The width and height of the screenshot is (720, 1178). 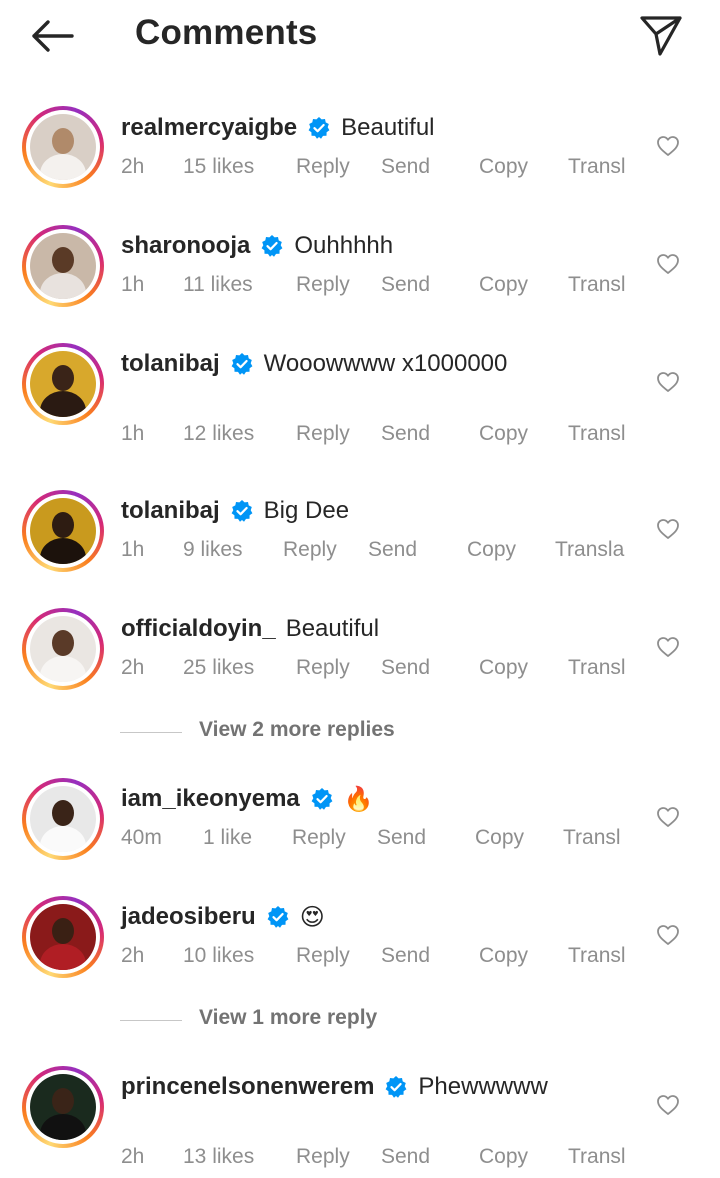 What do you see at coordinates (218, 956) in the screenshot?
I see `likes-count: 10 likes` at bounding box center [218, 956].